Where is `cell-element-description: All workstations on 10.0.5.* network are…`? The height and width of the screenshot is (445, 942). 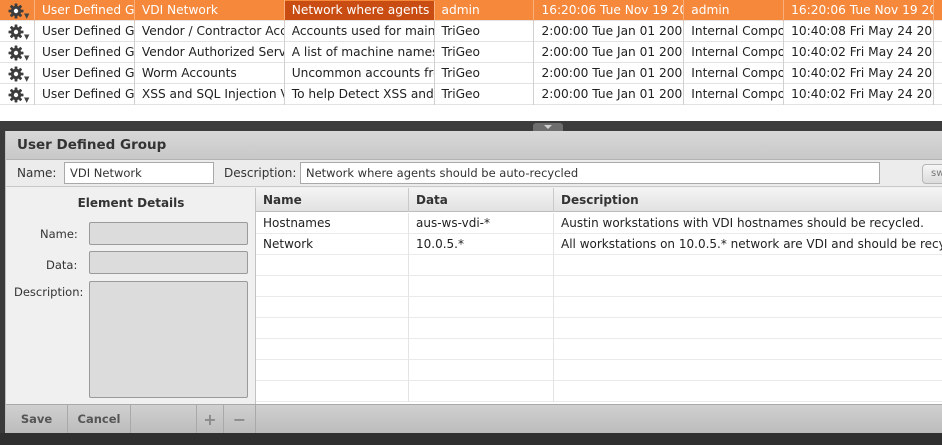 cell-element-description: All workstations on 10.0.5.* network are… is located at coordinates (751, 244).